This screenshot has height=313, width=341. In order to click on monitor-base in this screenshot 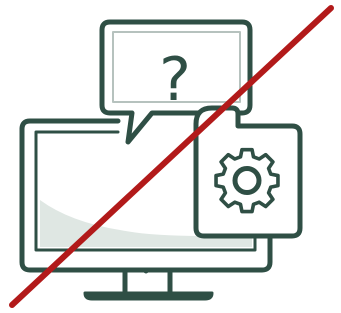, I will do `click(148, 296)`.